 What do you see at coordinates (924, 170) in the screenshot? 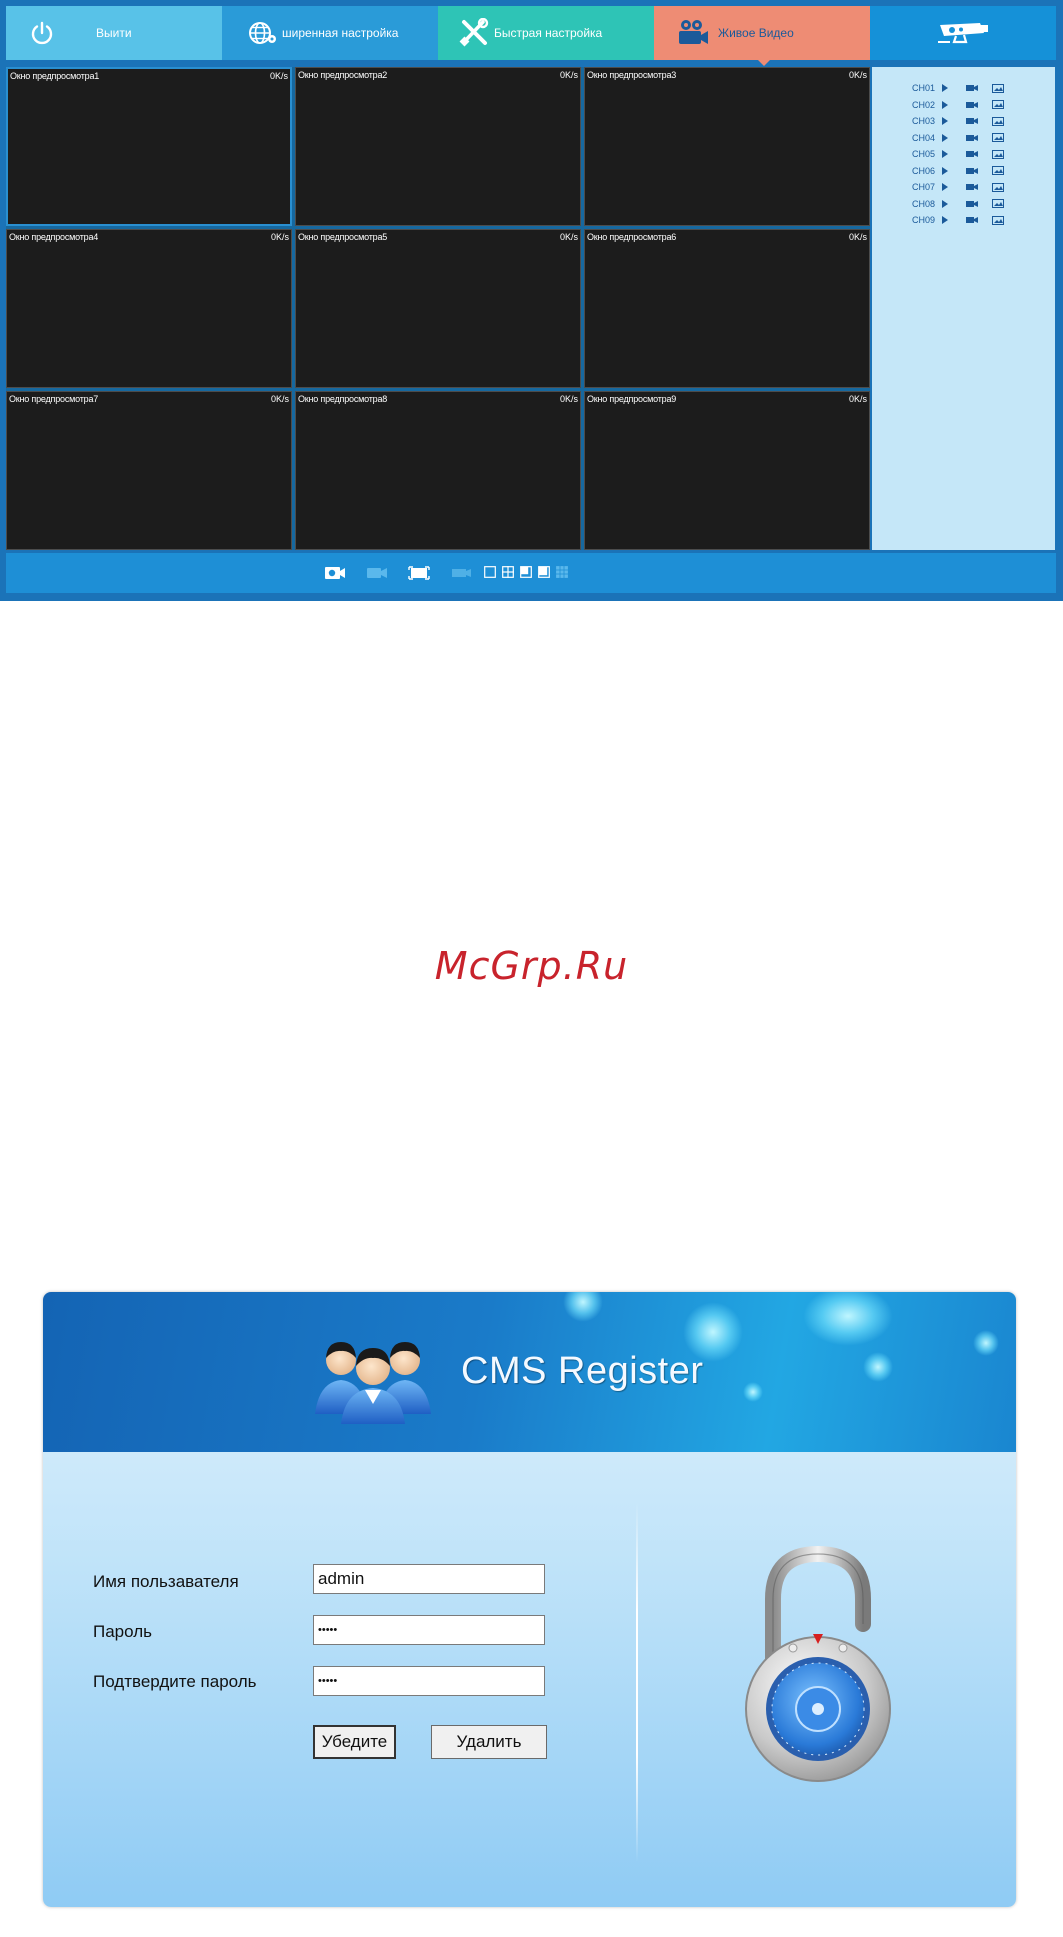
I see `channel-label: CH06` at bounding box center [924, 170].